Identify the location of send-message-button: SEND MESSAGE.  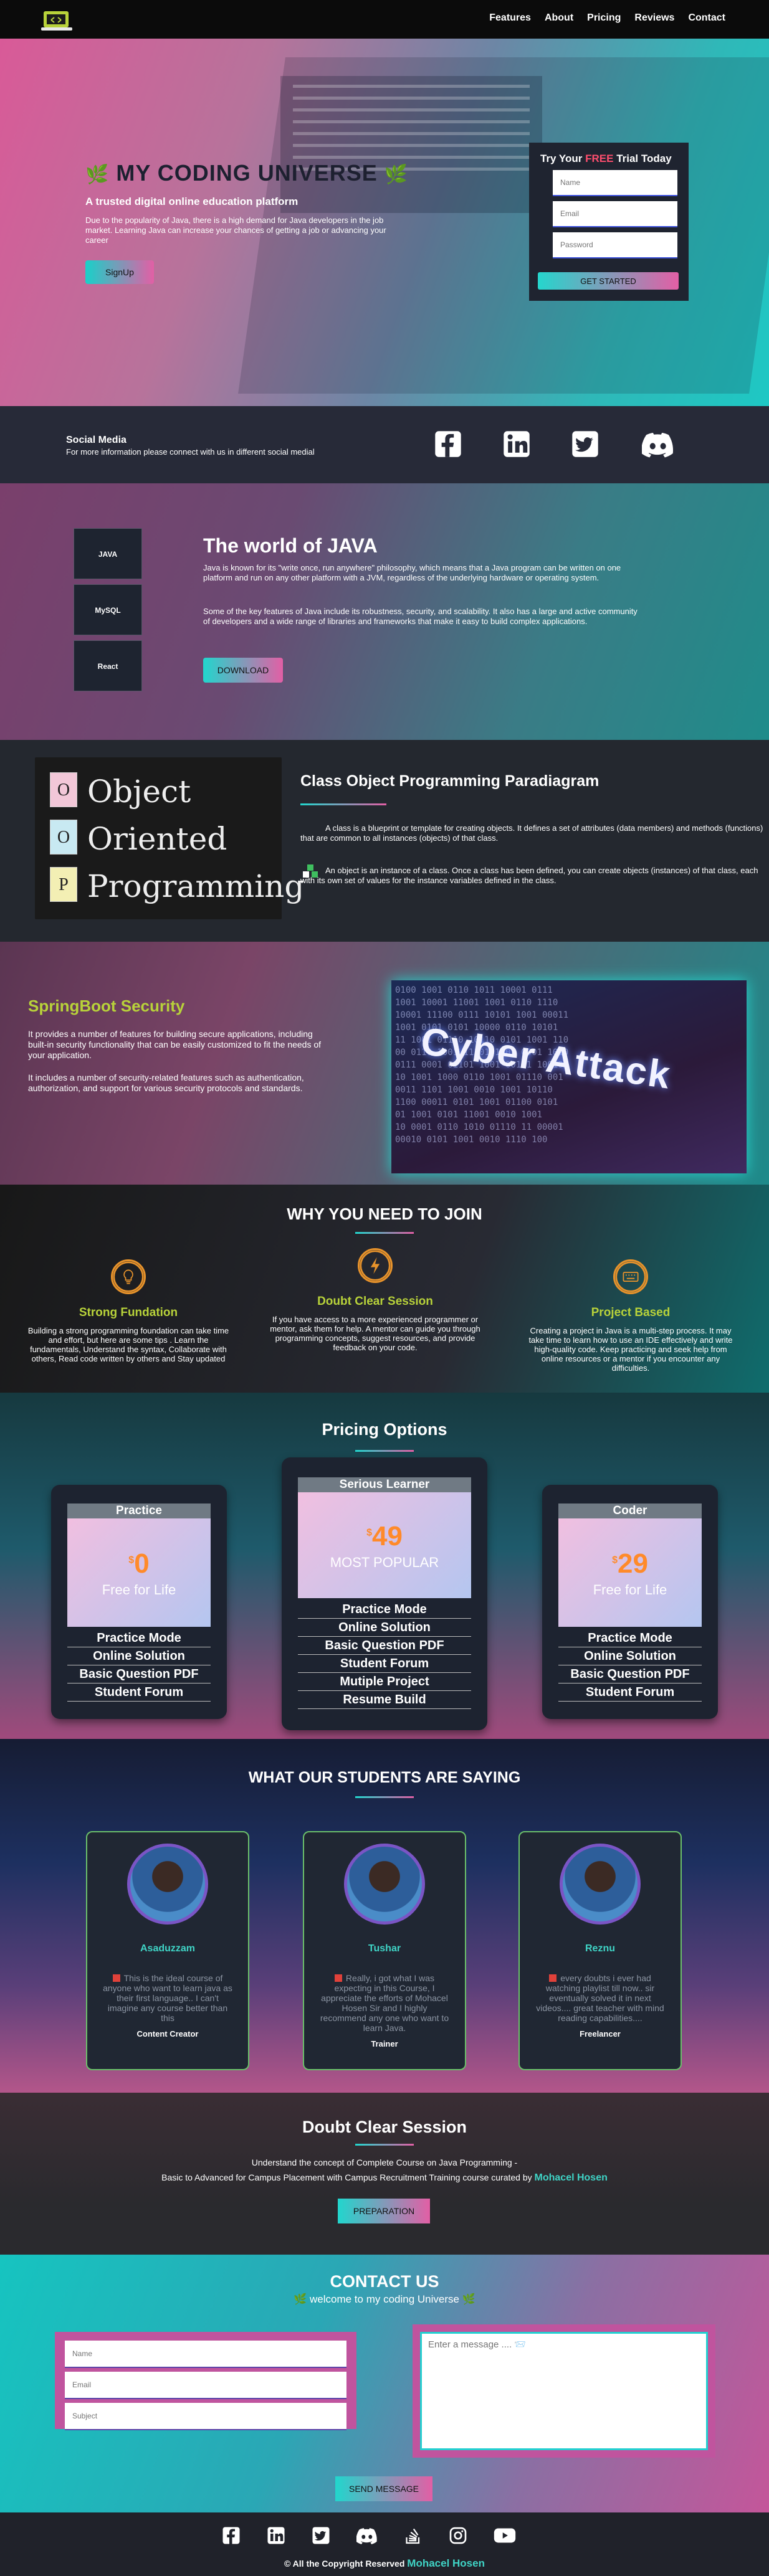
(383, 2488).